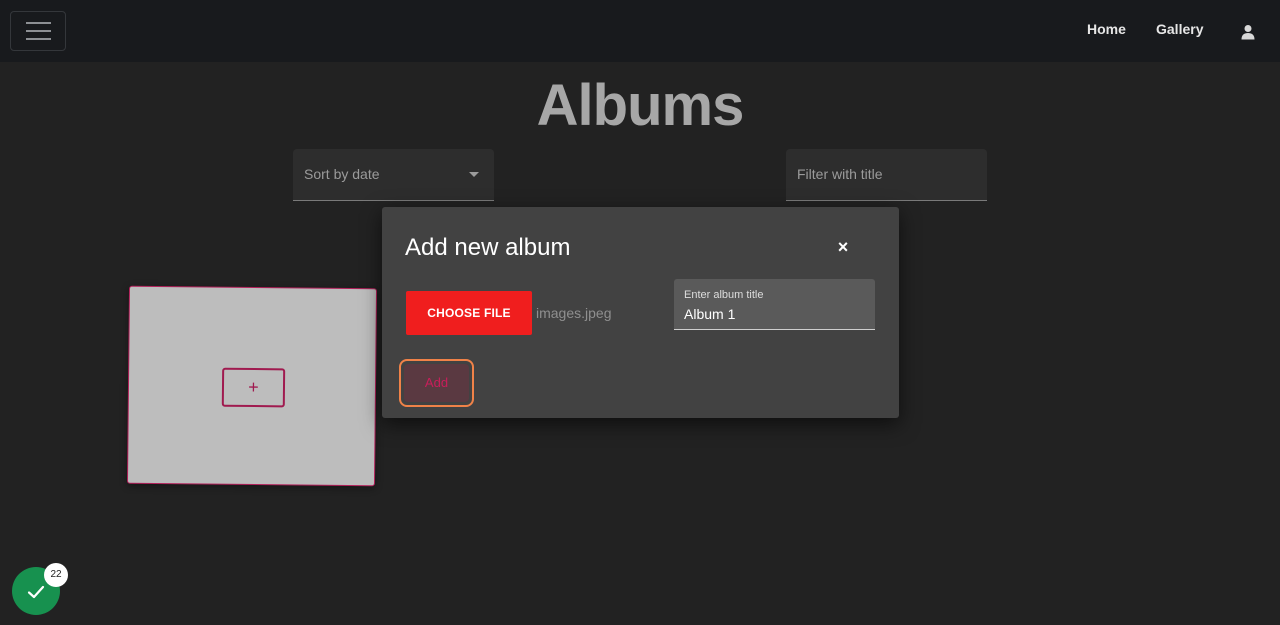  What do you see at coordinates (488, 247) in the screenshot?
I see `dialog-title: Add new album` at bounding box center [488, 247].